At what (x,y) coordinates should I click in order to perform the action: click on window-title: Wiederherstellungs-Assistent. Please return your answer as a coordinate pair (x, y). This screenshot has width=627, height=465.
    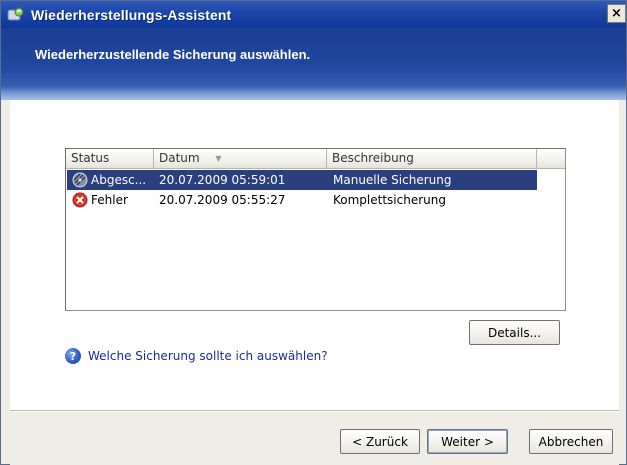
    Looking at the image, I should click on (131, 14).